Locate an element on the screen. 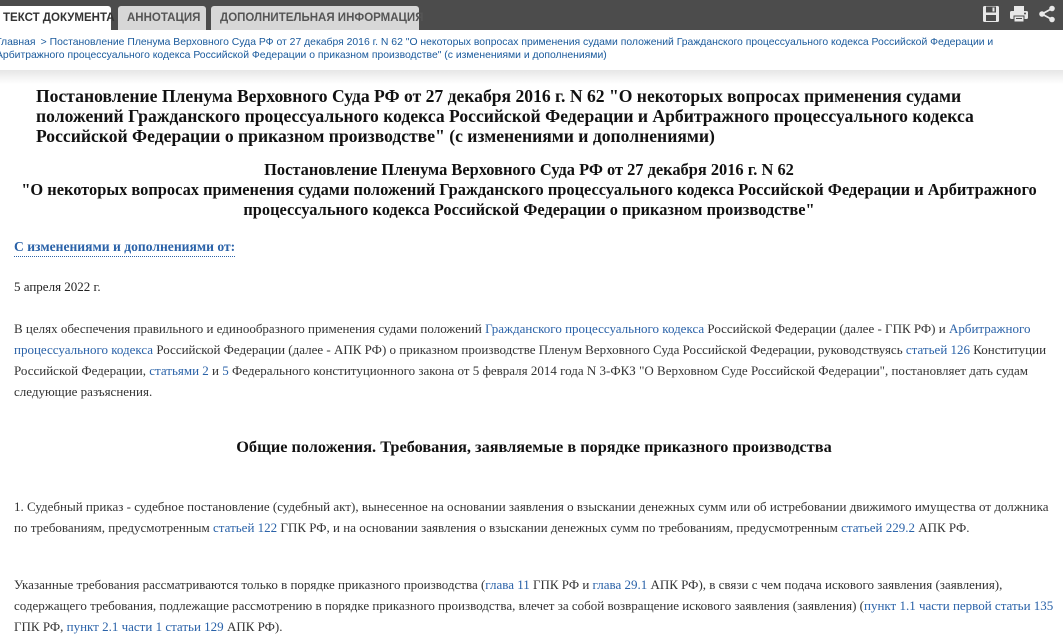 Image resolution: width=1063 pixels, height=637 pixels. civil-procedure-code-link: Гражданского процессуального кодекса is located at coordinates (594, 328).